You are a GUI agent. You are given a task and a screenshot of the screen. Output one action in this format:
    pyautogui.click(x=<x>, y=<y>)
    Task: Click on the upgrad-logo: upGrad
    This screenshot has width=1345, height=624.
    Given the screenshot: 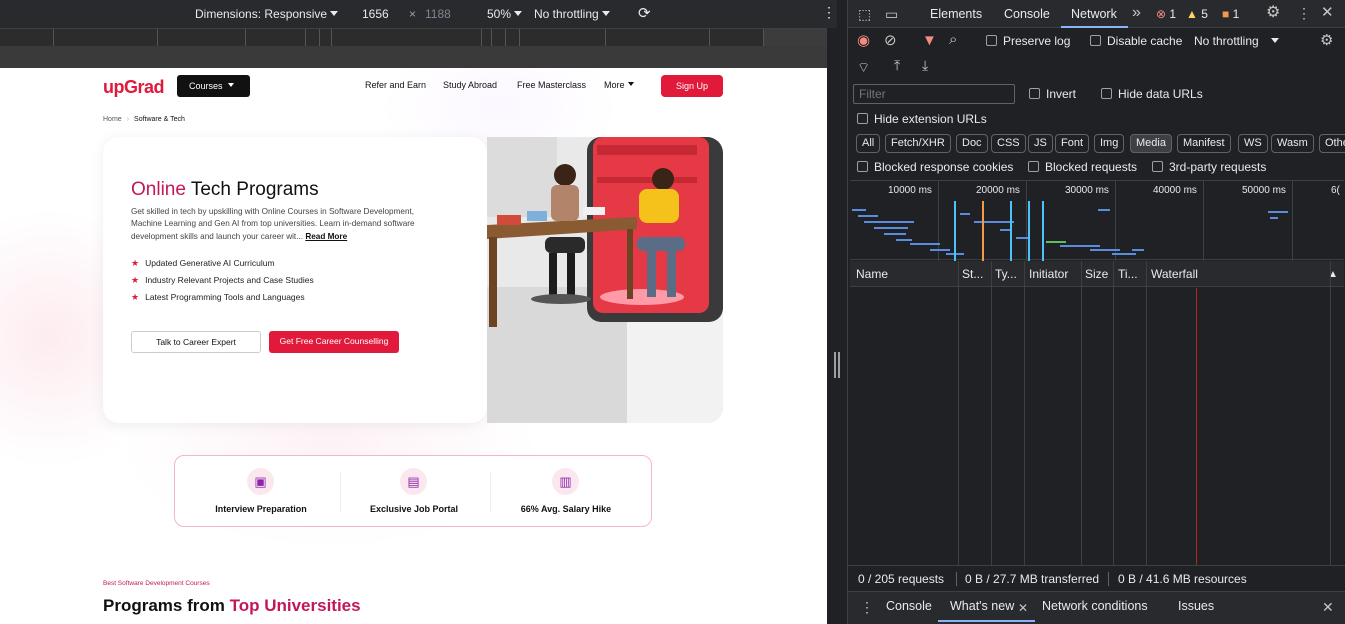 What is the action you would take?
    pyautogui.click(x=134, y=87)
    